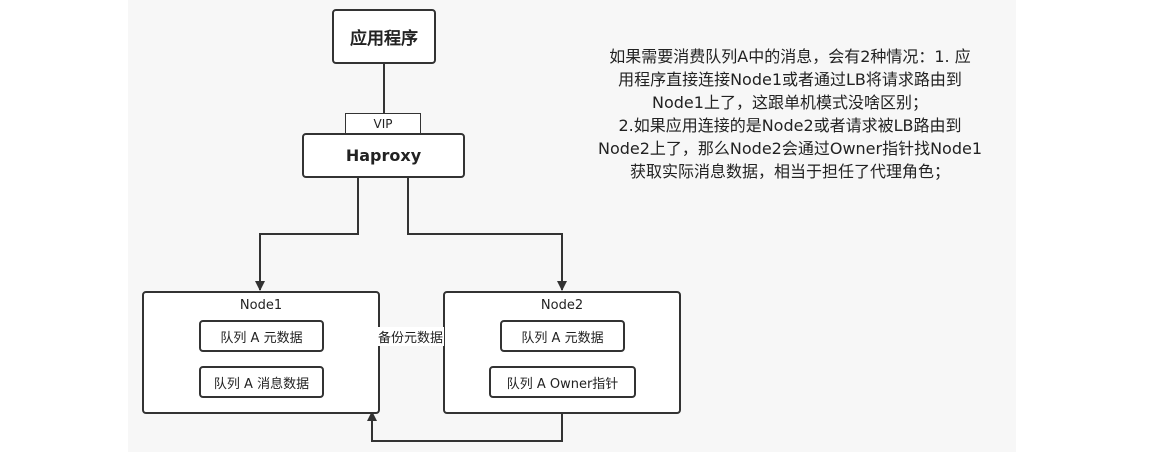 Image resolution: width=1154 pixels, height=457 pixels. What do you see at coordinates (261, 336) in the screenshot?
I see `node1-queue-metadata-box: 队列 A 元数据` at bounding box center [261, 336].